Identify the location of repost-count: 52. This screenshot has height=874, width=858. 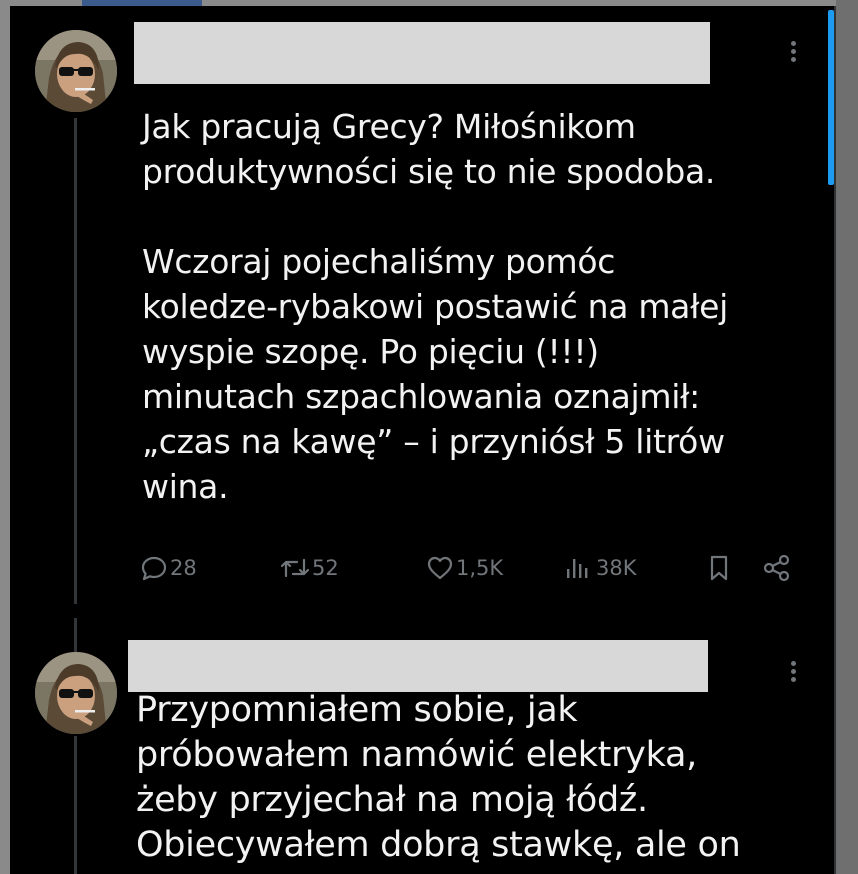
(325, 568).